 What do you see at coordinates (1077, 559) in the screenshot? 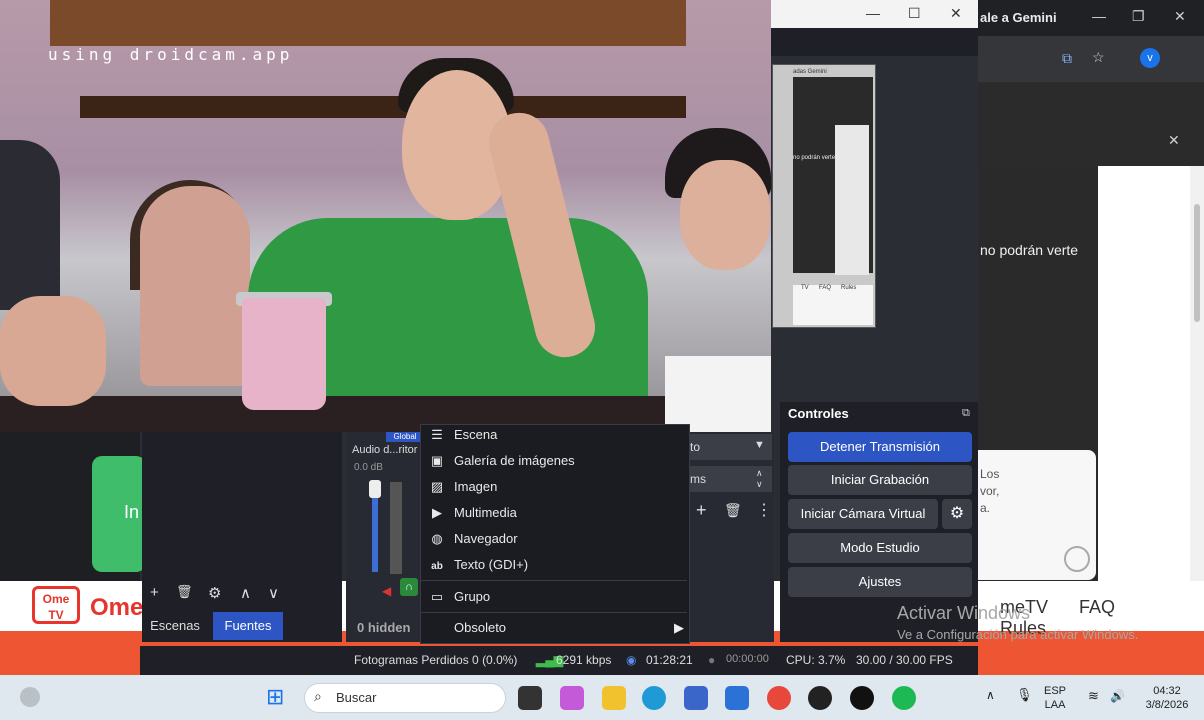
I see `emoji-icon` at bounding box center [1077, 559].